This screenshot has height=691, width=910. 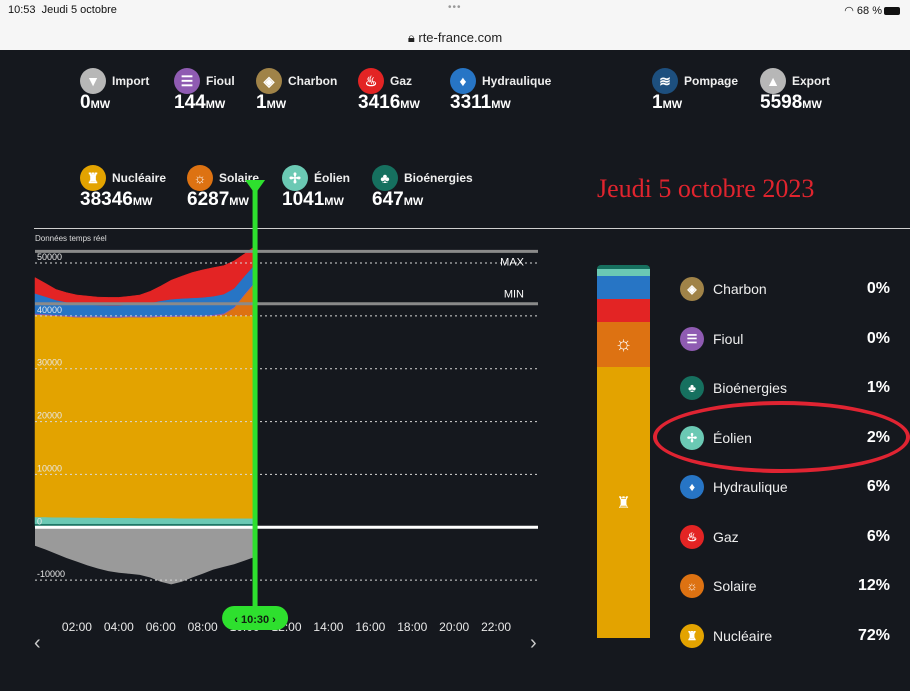 What do you see at coordinates (811, 81) in the screenshot?
I see `source-label: Export` at bounding box center [811, 81].